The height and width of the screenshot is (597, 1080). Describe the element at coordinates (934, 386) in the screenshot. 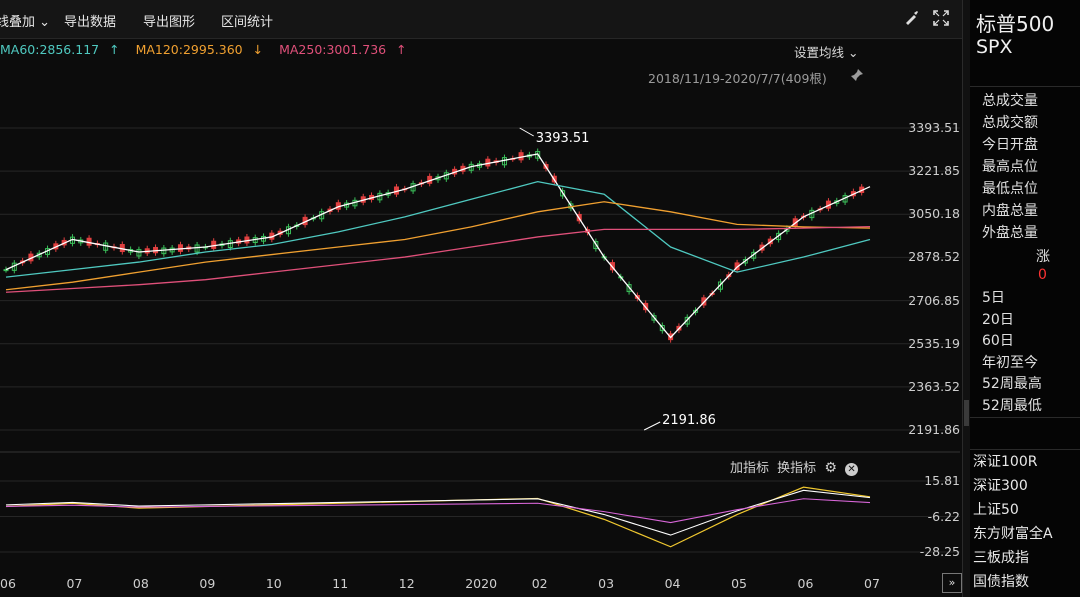

I see `price-tick: 2363.52` at that location.